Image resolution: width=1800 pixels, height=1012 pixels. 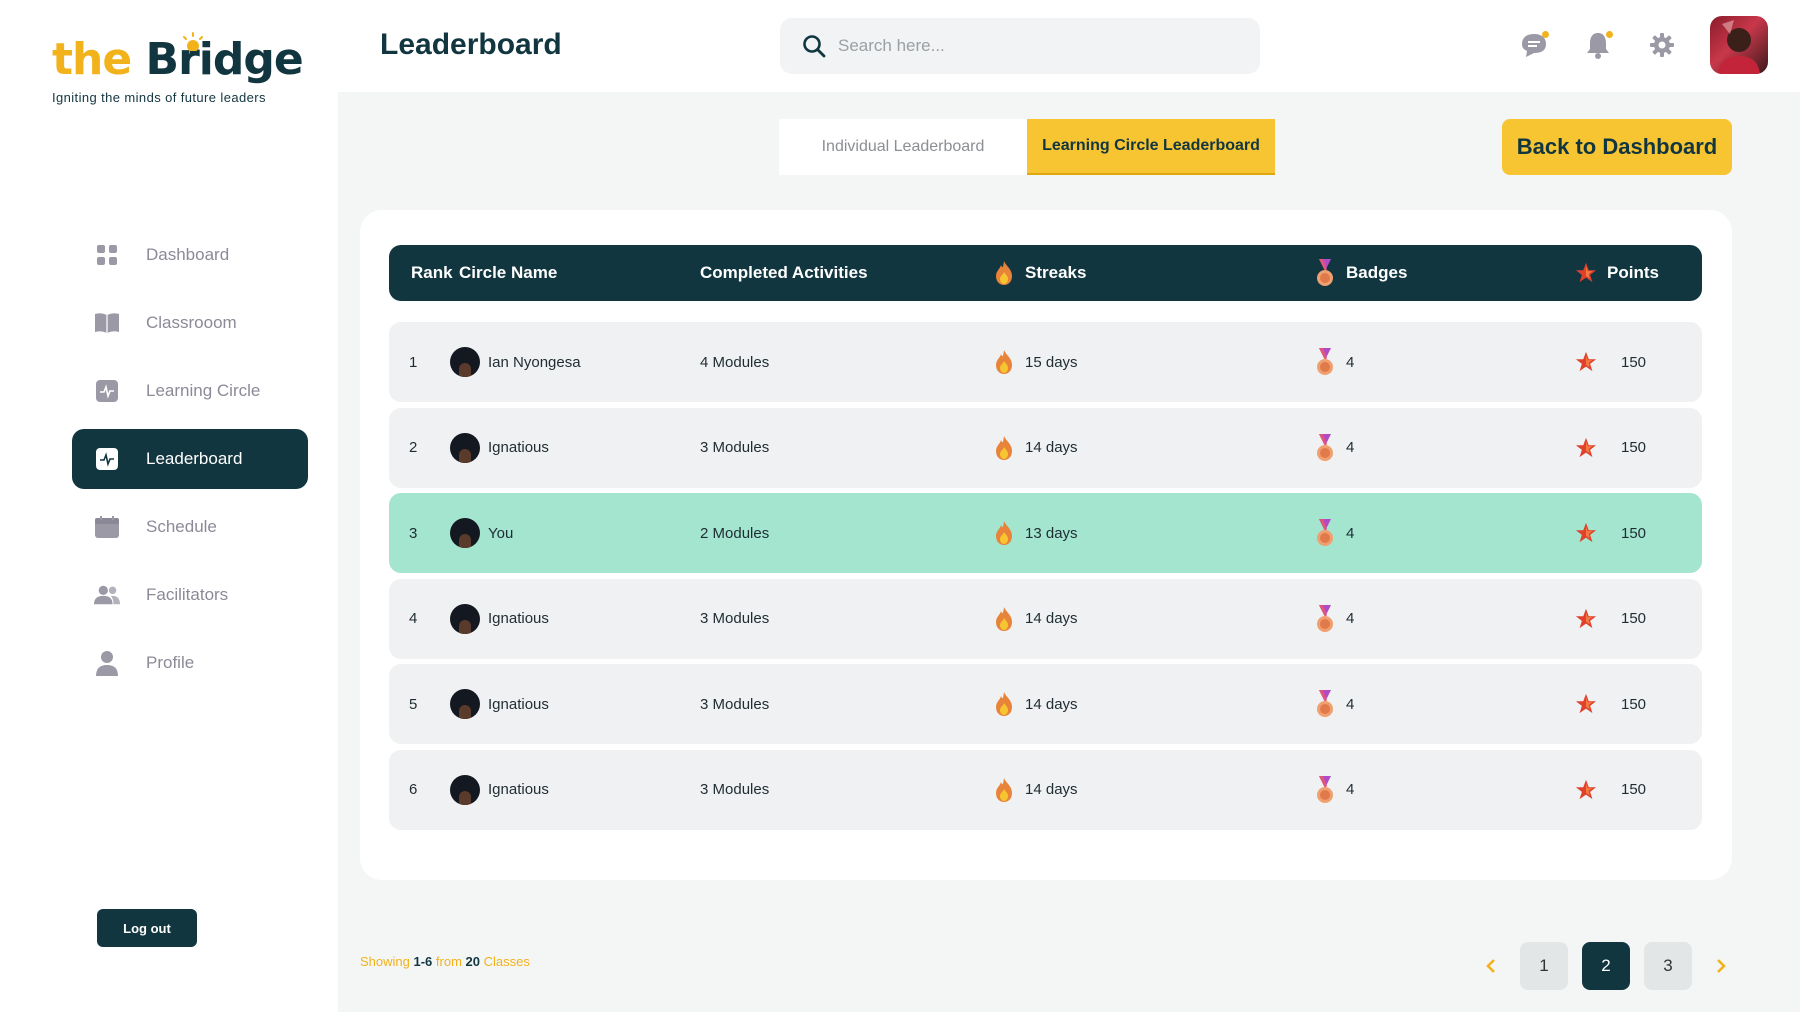 I want to click on chevron-left-icon, so click(x=1490, y=966).